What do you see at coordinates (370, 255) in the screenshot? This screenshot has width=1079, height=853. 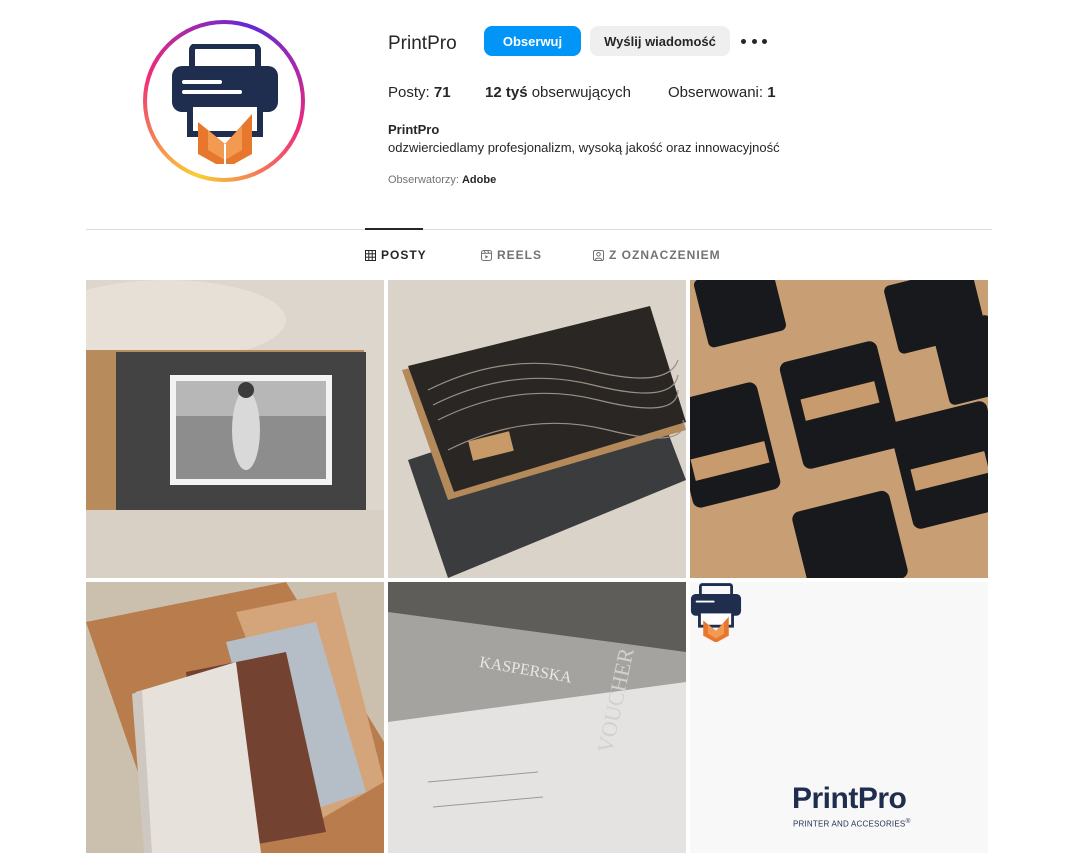 I see `grid-icon` at bounding box center [370, 255].